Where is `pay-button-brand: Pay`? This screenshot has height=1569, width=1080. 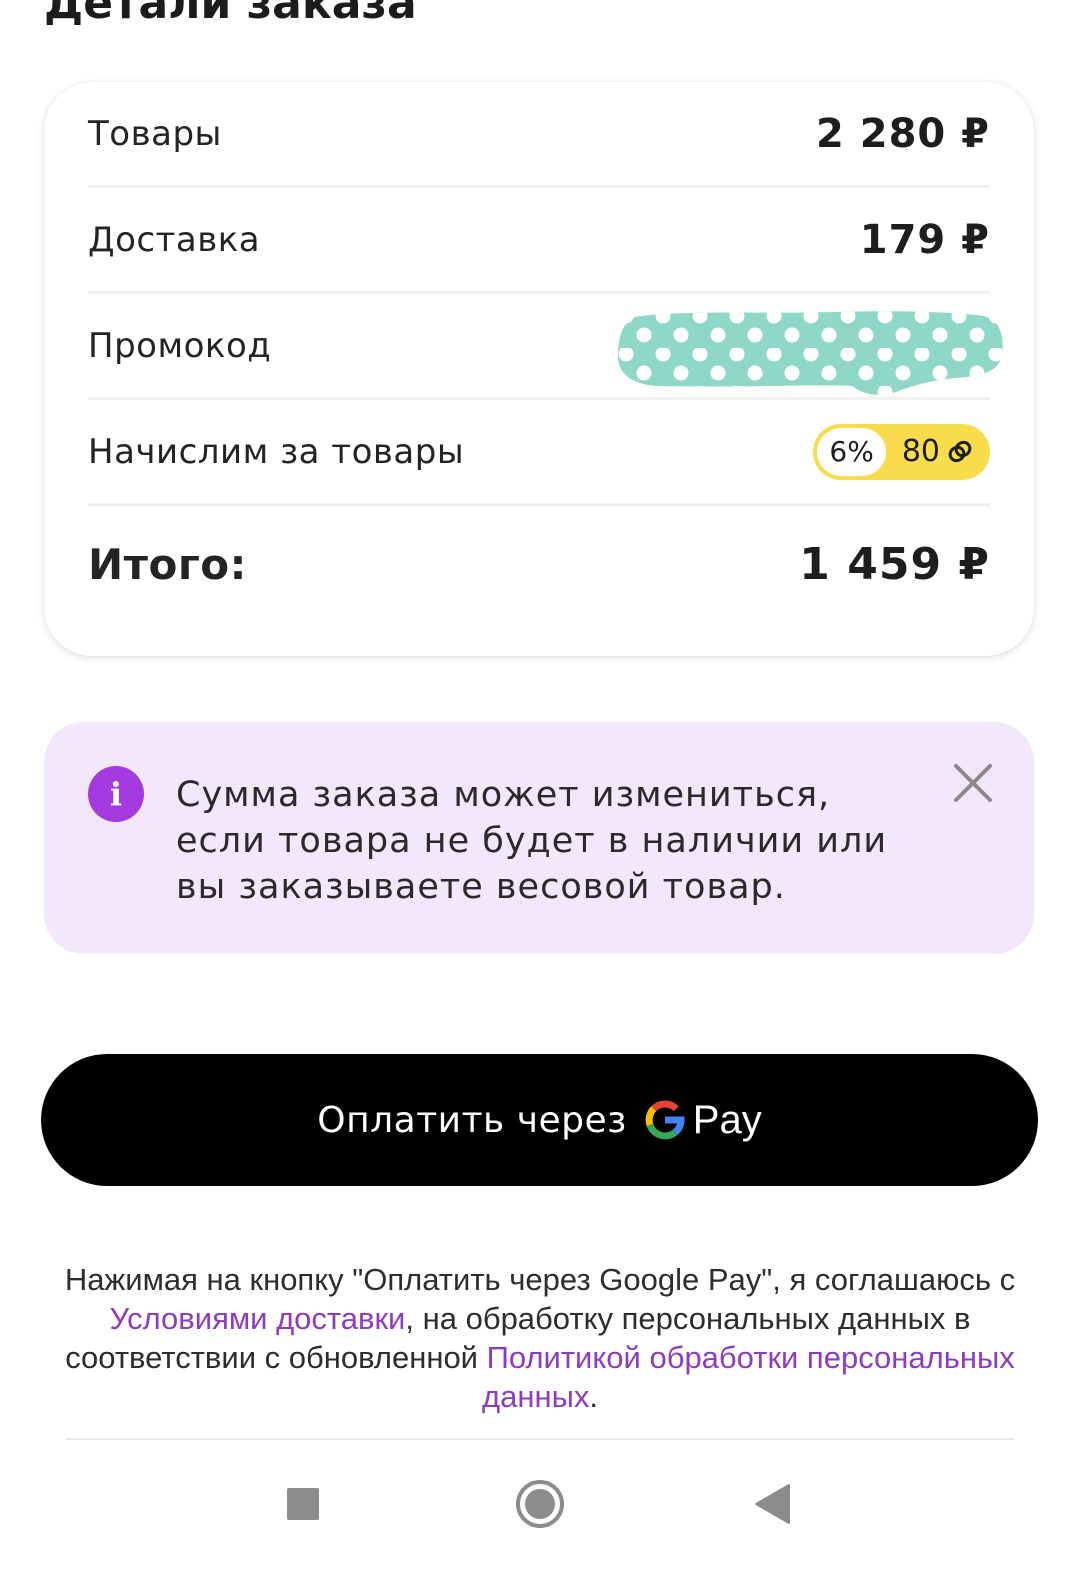
pay-button-brand: Pay is located at coordinates (727, 1119).